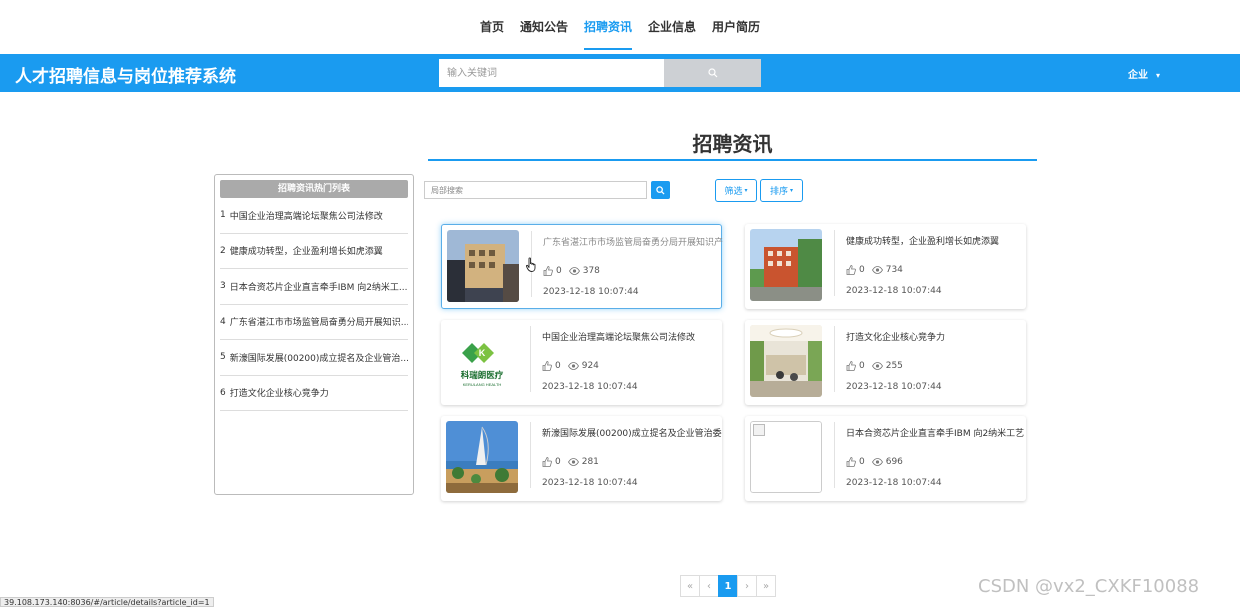  I want to click on search-icon, so click(660, 190).